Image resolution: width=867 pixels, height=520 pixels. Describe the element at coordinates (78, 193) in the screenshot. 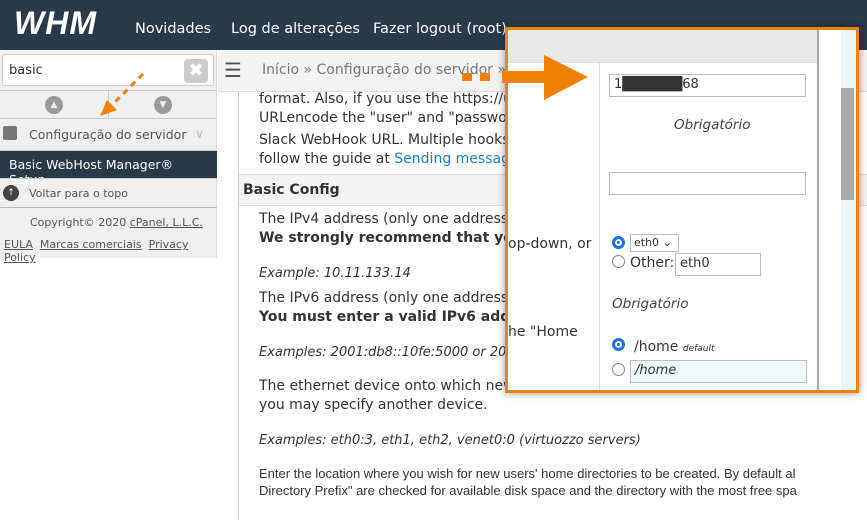

I see `back-to-top-label: Voltar para o topo` at that location.